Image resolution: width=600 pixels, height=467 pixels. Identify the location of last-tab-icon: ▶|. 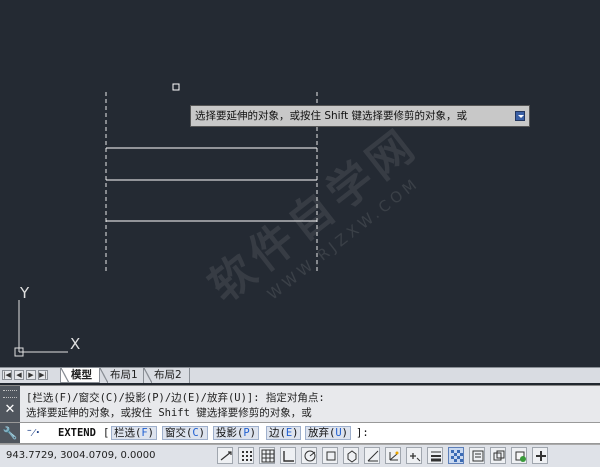
(43, 375).